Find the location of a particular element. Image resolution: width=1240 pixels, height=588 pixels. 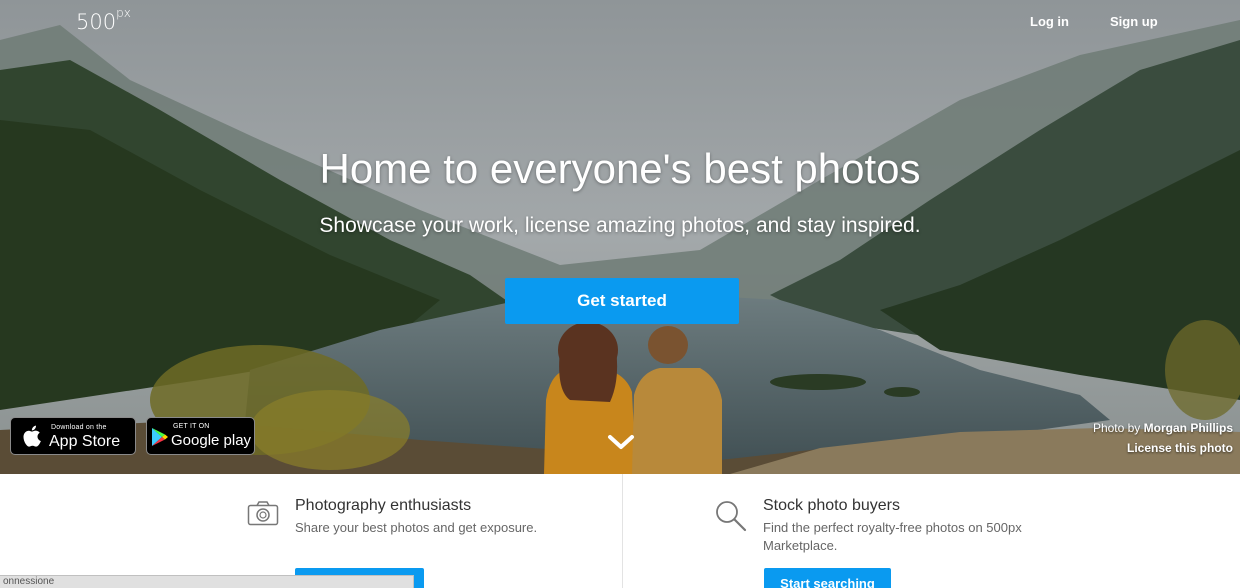

app-store-small-text: Download on the is located at coordinates (79, 427).